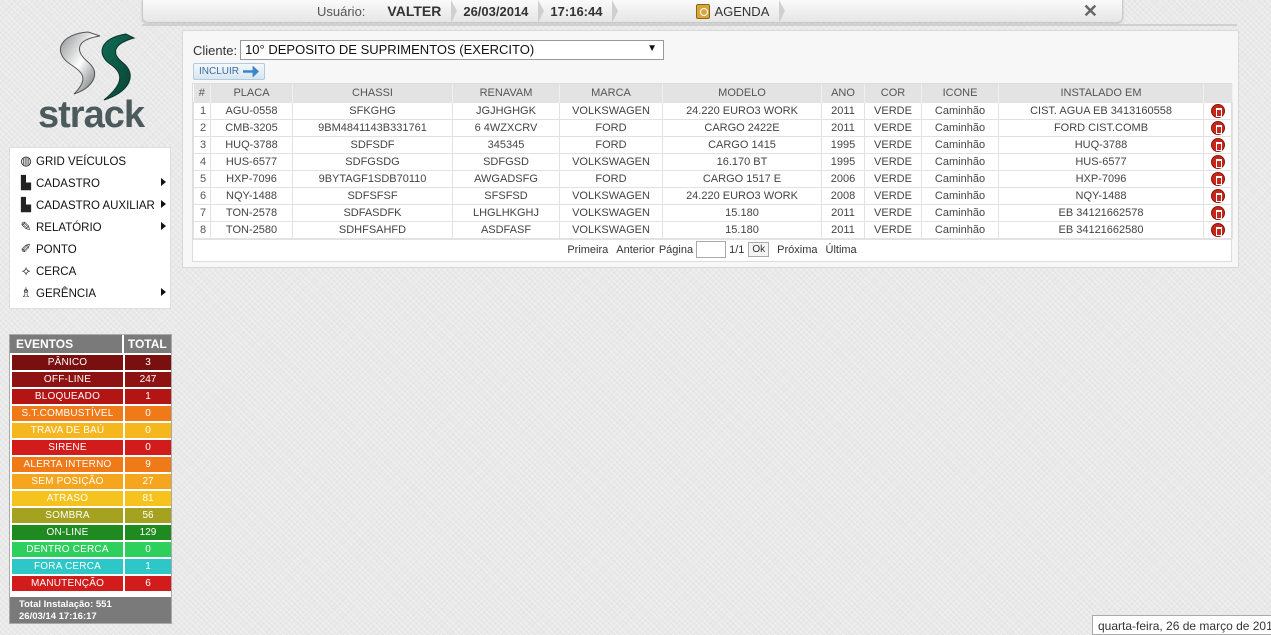 This screenshot has width=1271, height=635. What do you see at coordinates (611, 93) in the screenshot?
I see `column-header: MARCA` at bounding box center [611, 93].